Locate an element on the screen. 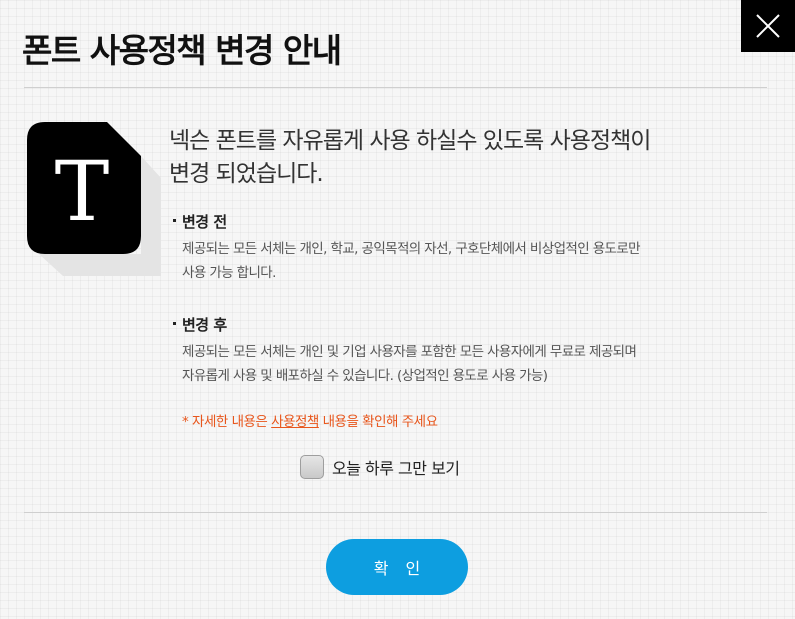 This screenshot has width=795, height=619. font-document-icon: T is located at coordinates (94, 199).